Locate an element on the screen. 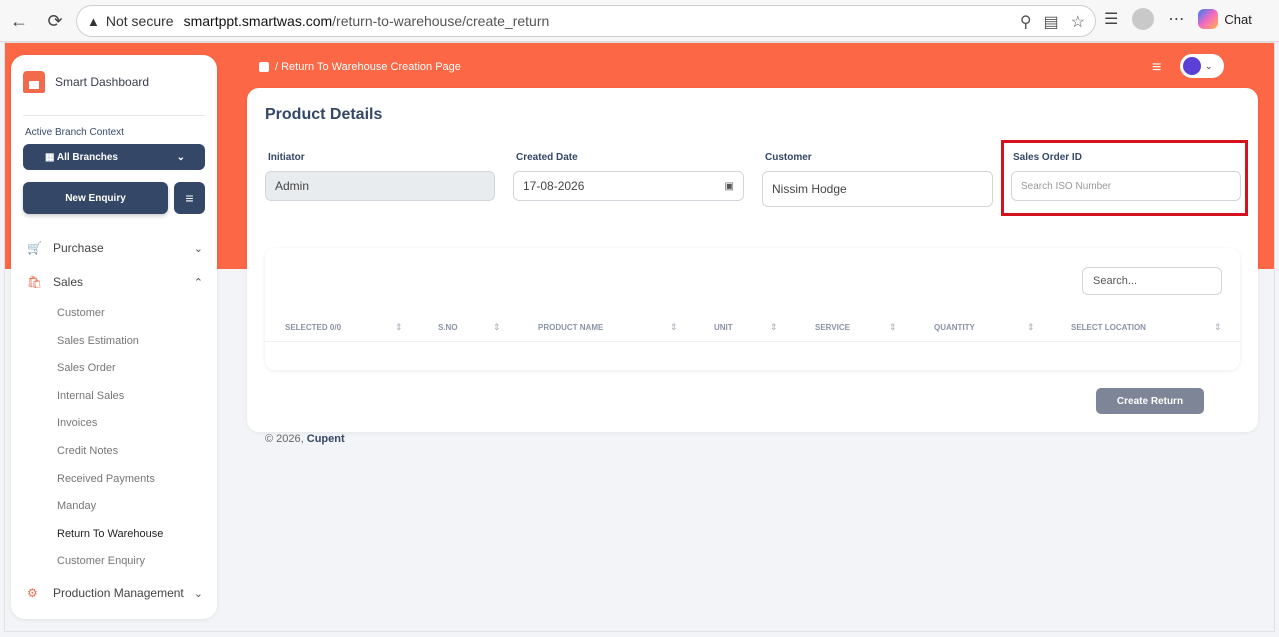 This screenshot has width=1279, height=637. favorites-list-icon: ☰ is located at coordinates (1111, 19).